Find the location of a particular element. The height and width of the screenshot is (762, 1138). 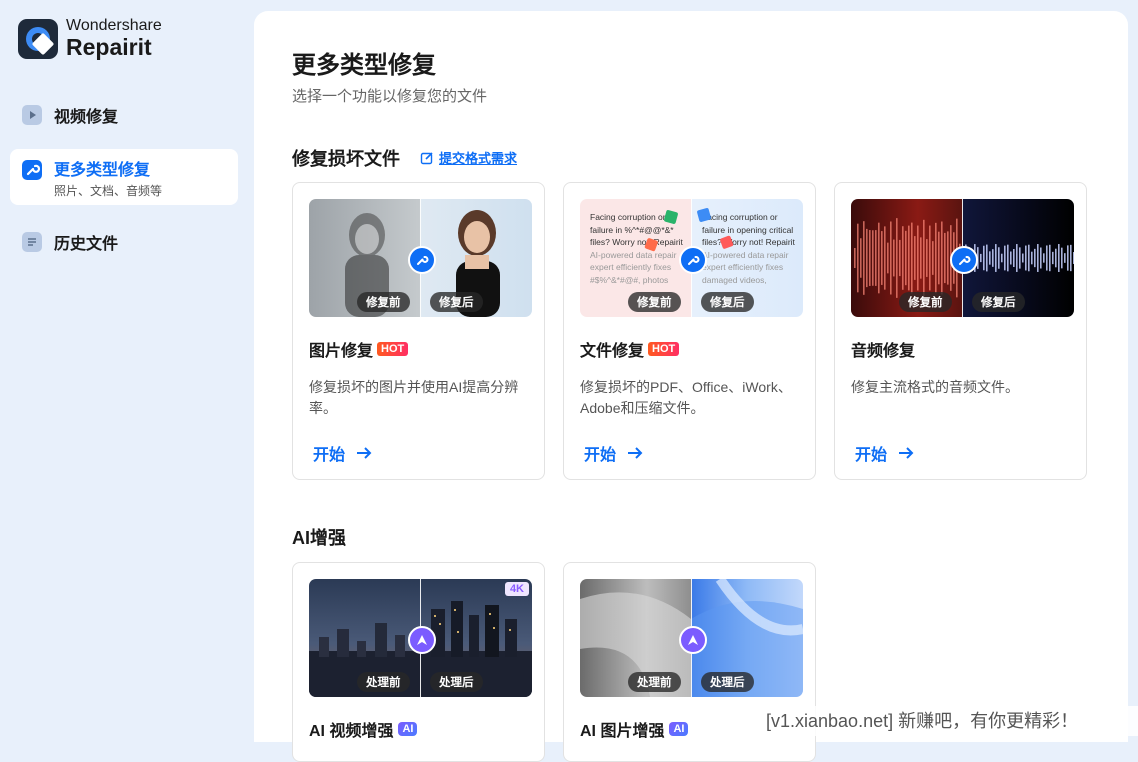

ai-video-thumbnail: 4K 处理前 处理后 is located at coordinates (420, 638).